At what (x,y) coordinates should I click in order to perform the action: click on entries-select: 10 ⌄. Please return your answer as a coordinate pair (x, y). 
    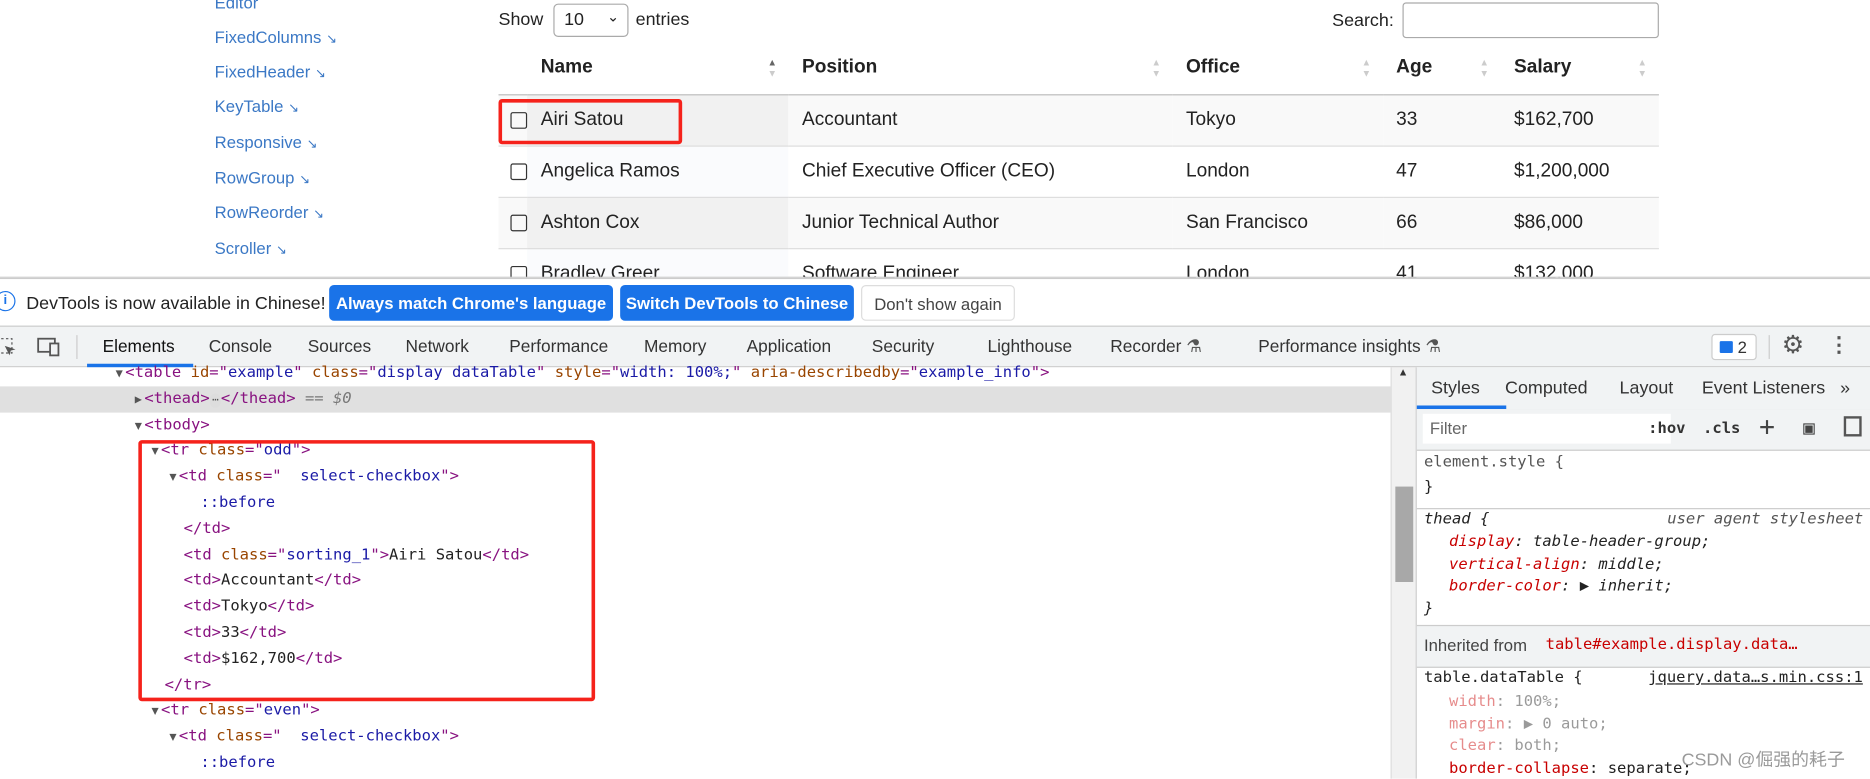
    Looking at the image, I should click on (591, 20).